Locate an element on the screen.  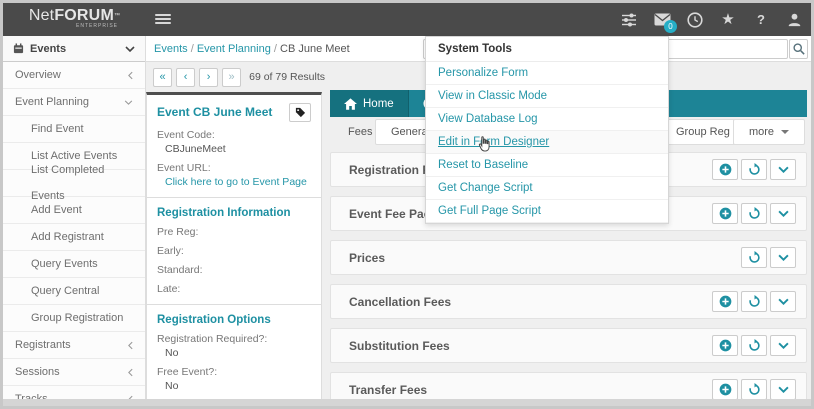
sidebar-item-add-event: Add Event is located at coordinates (74, 210).